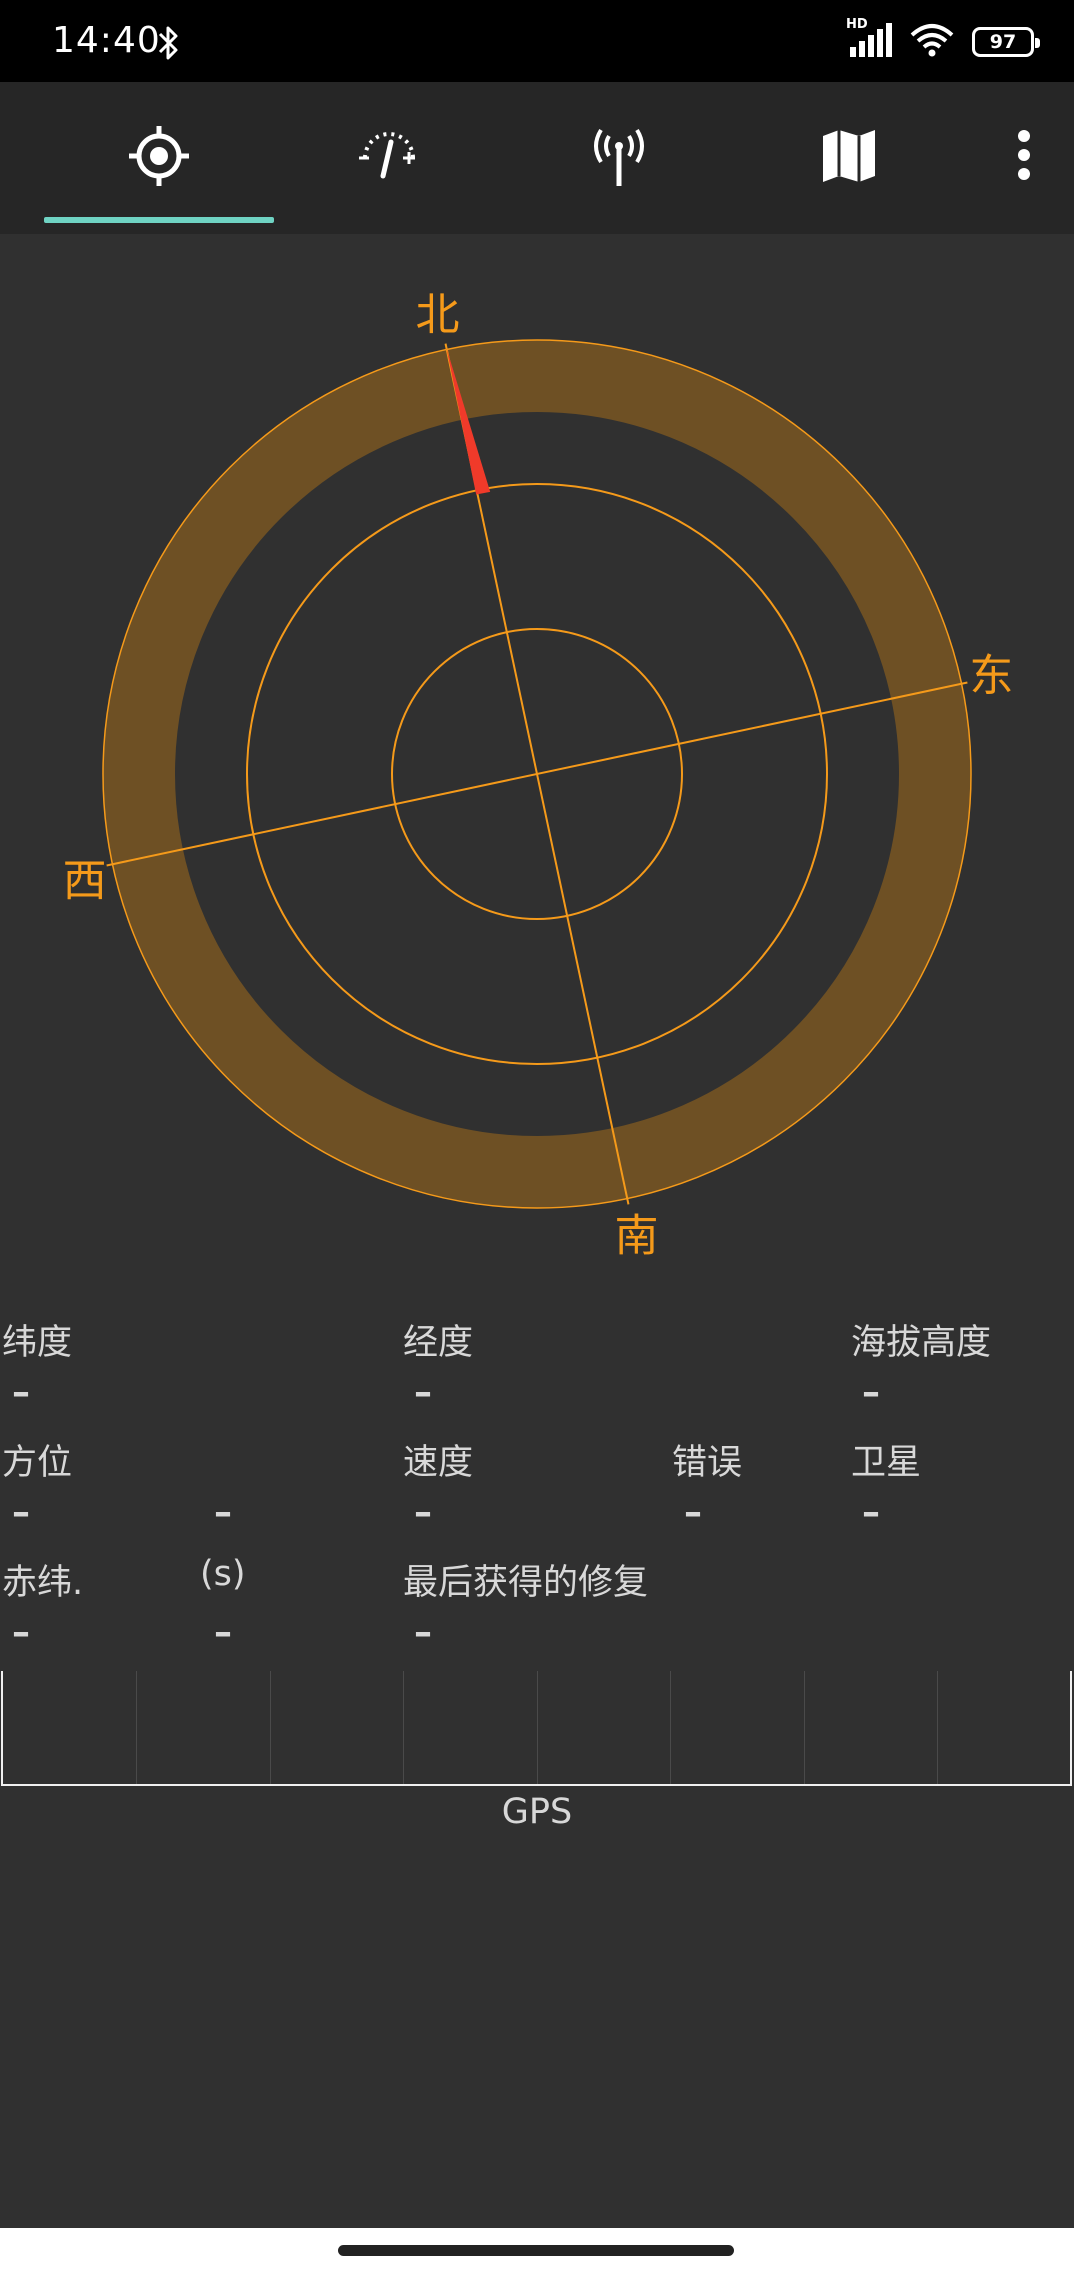  What do you see at coordinates (438, 1343) in the screenshot?
I see `longitude-label: 经度` at bounding box center [438, 1343].